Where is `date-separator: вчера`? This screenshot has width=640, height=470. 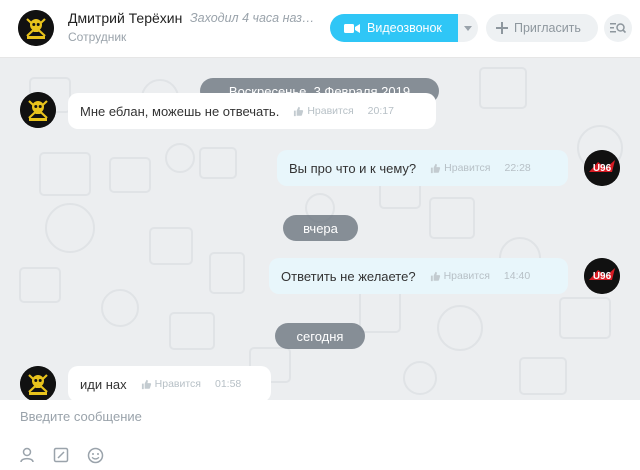 date-separator: вчера is located at coordinates (320, 228).